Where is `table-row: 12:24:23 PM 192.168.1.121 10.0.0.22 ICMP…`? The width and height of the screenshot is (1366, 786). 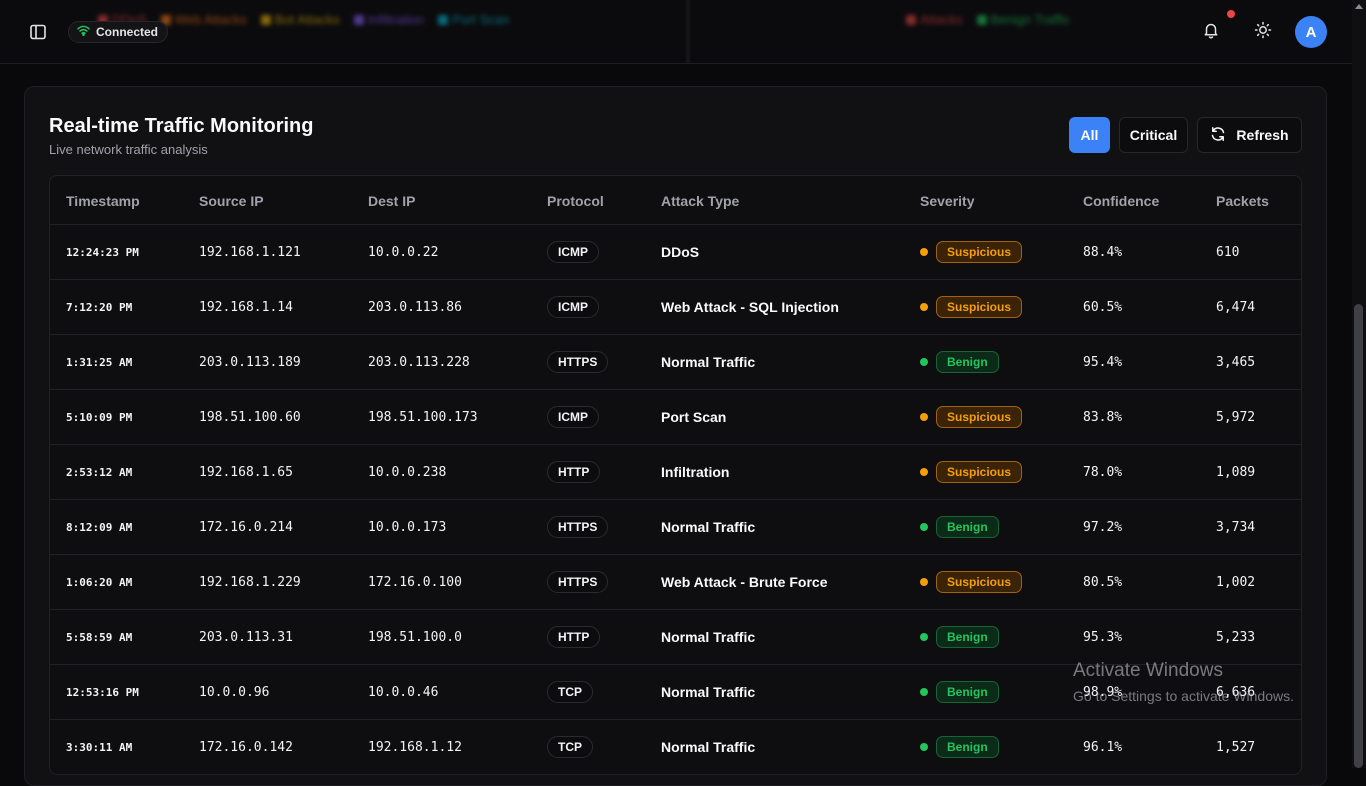
table-row: 12:24:23 PM 192.168.1.121 10.0.0.22 ICMP… is located at coordinates (675, 252).